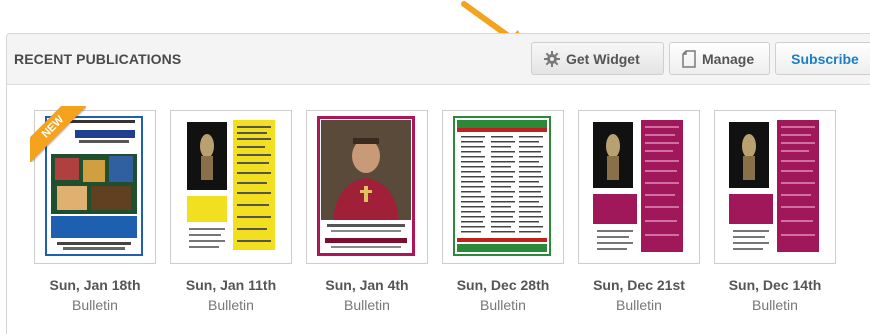 Image resolution: width=870 pixels, height=334 pixels. I want to click on green-text-cover, so click(502, 186).